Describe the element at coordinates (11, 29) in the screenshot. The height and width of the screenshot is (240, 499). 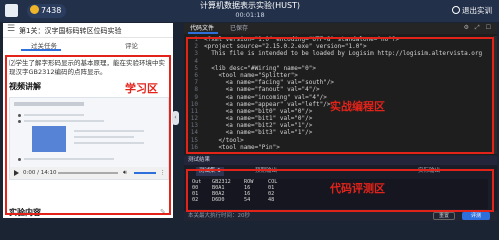
I see `menu-icon: ☰` at that location.